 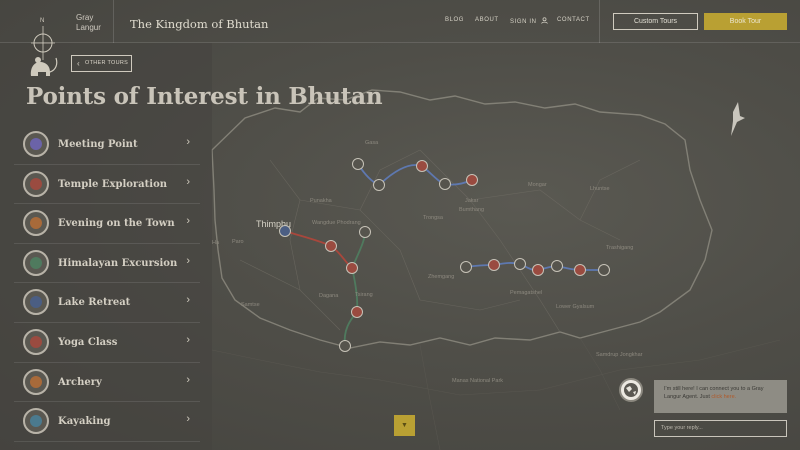 I want to click on chat-link: click here., so click(x=723, y=397).